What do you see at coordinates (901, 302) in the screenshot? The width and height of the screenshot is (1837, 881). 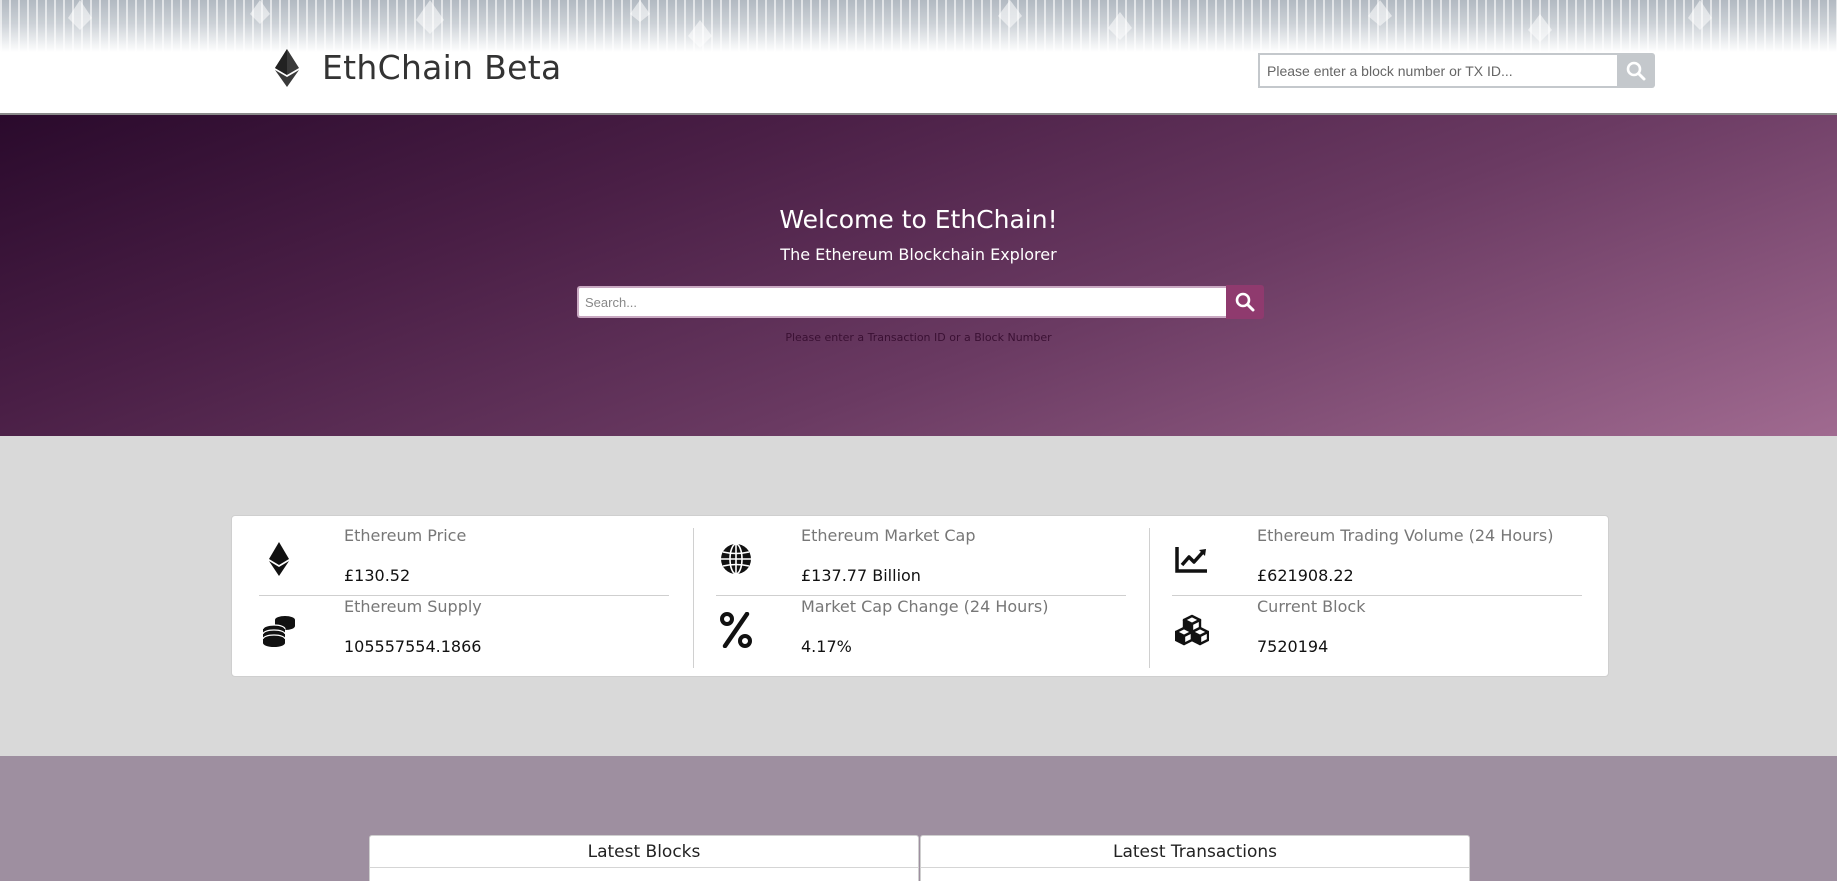 I see `hero-search-input` at bounding box center [901, 302].